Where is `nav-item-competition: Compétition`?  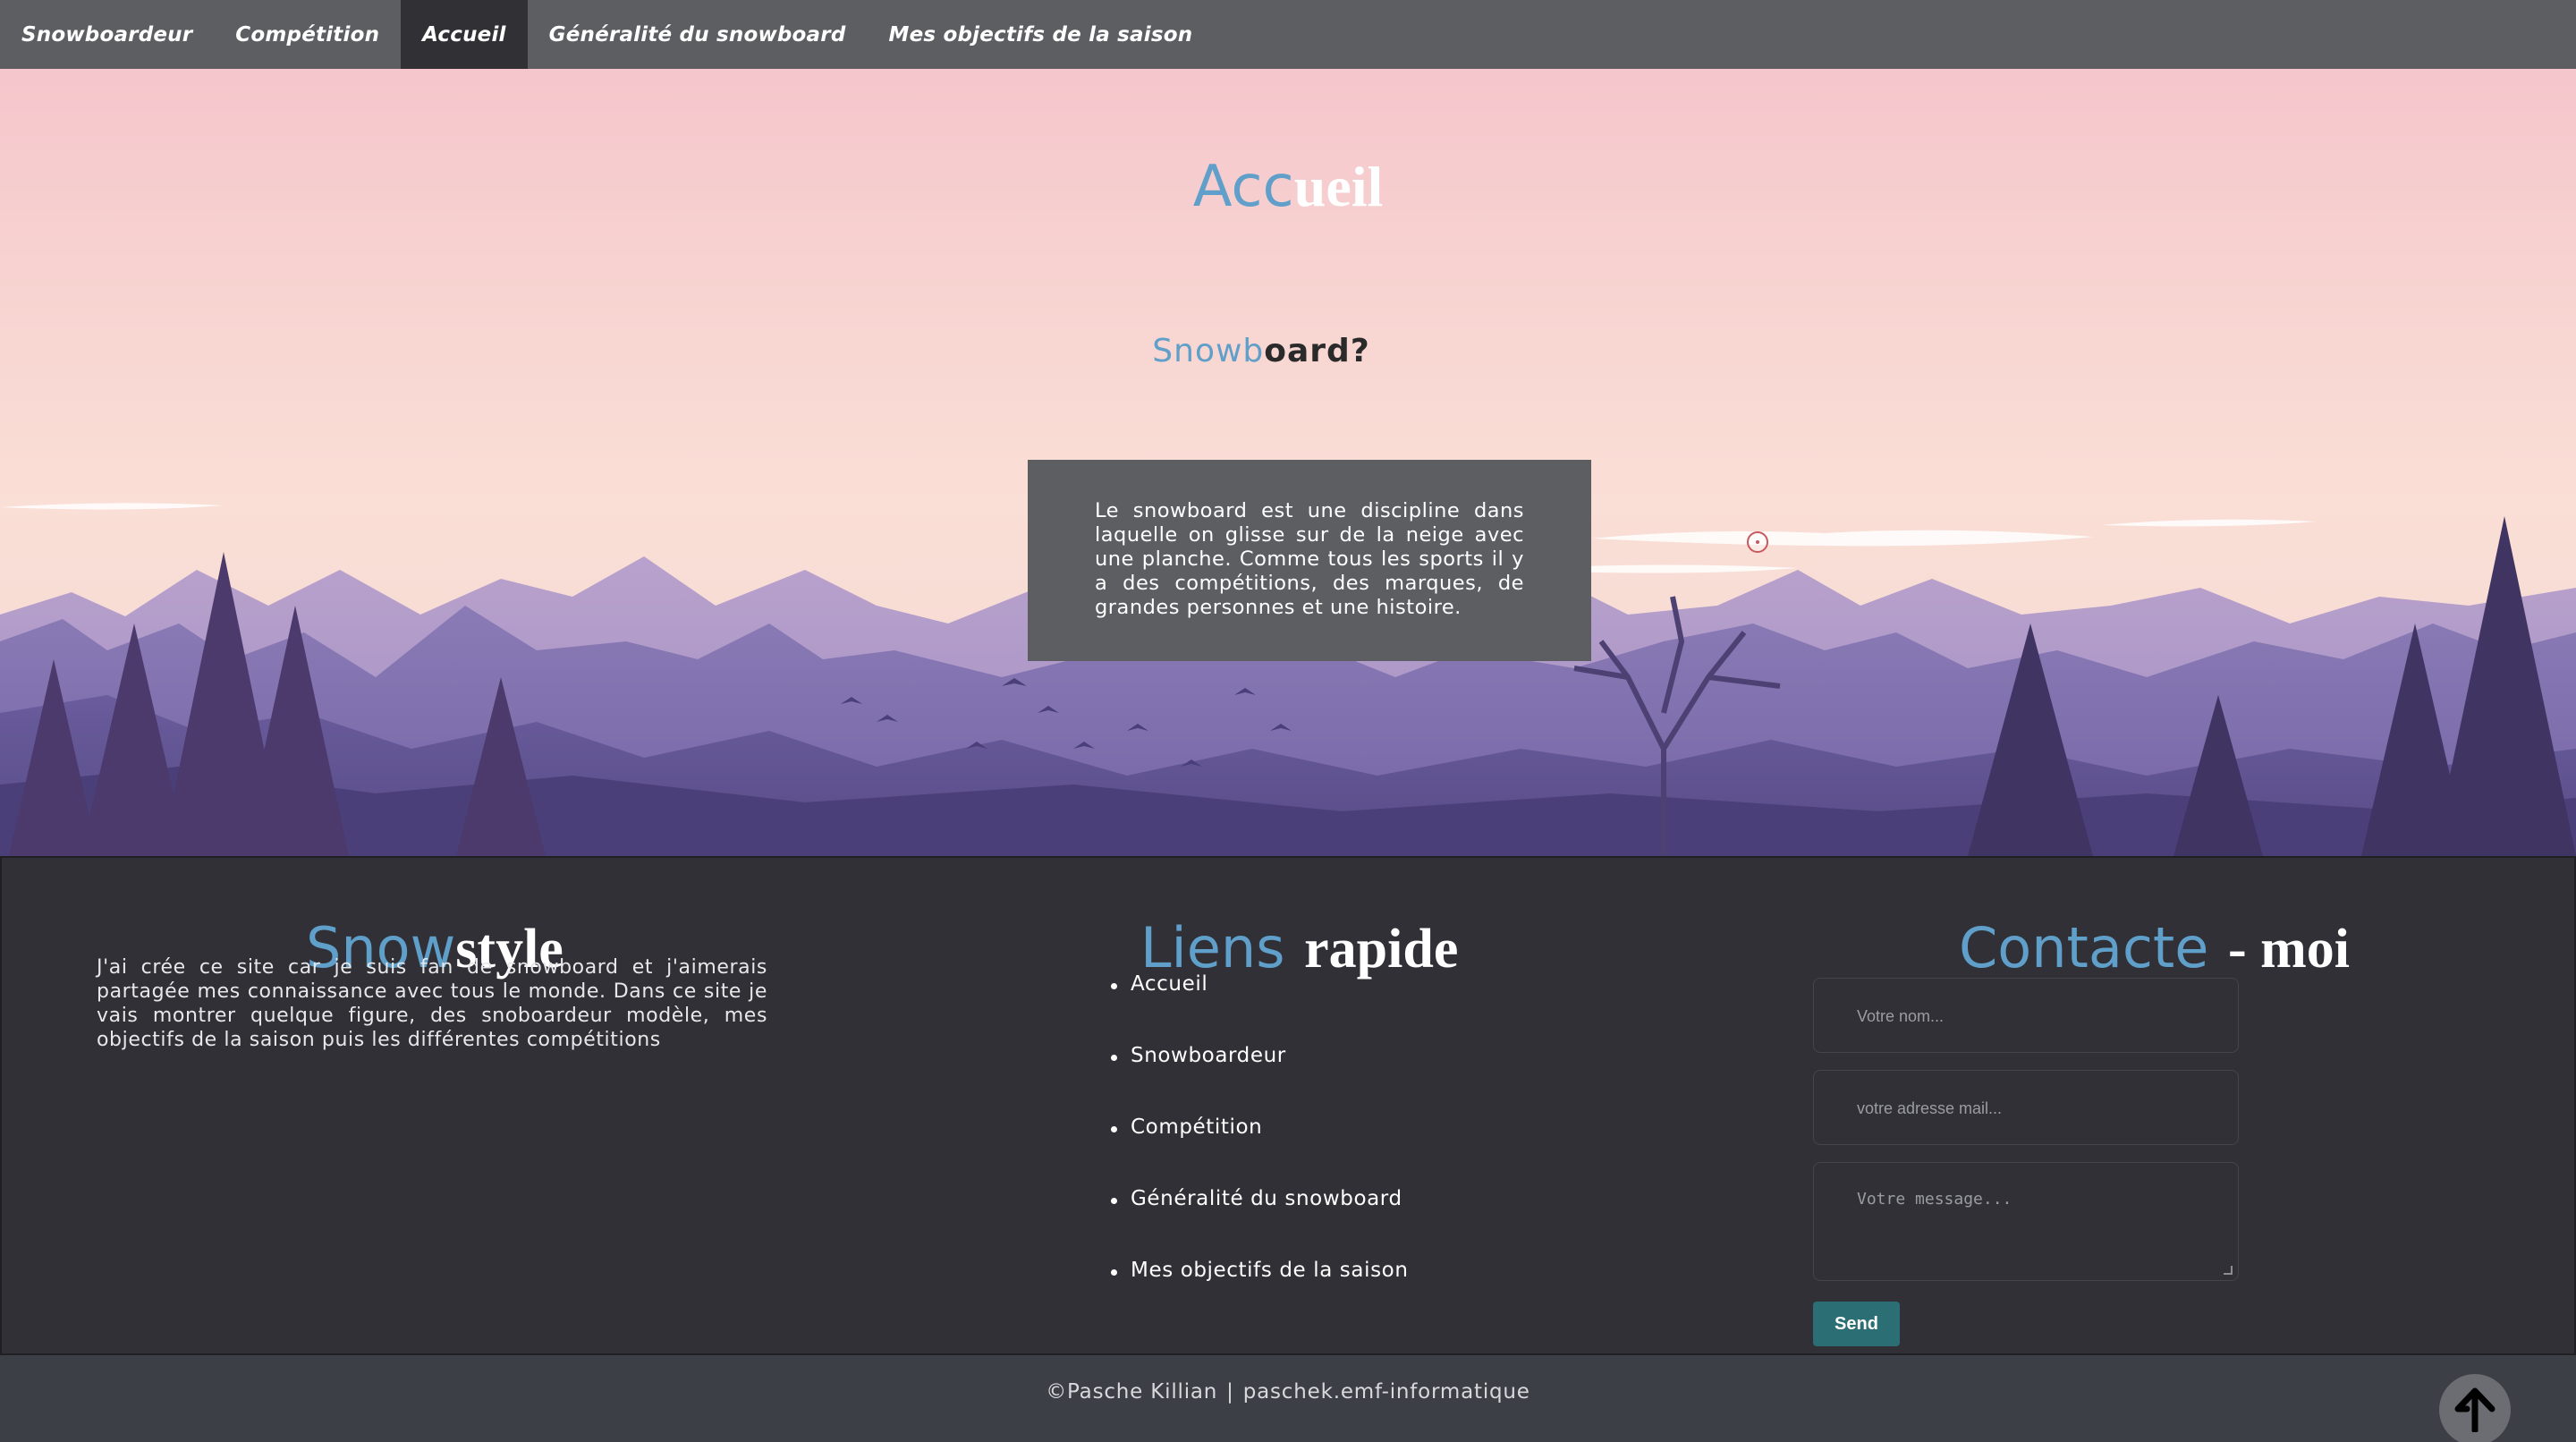
nav-item-competition: Compétition is located at coordinates (307, 34).